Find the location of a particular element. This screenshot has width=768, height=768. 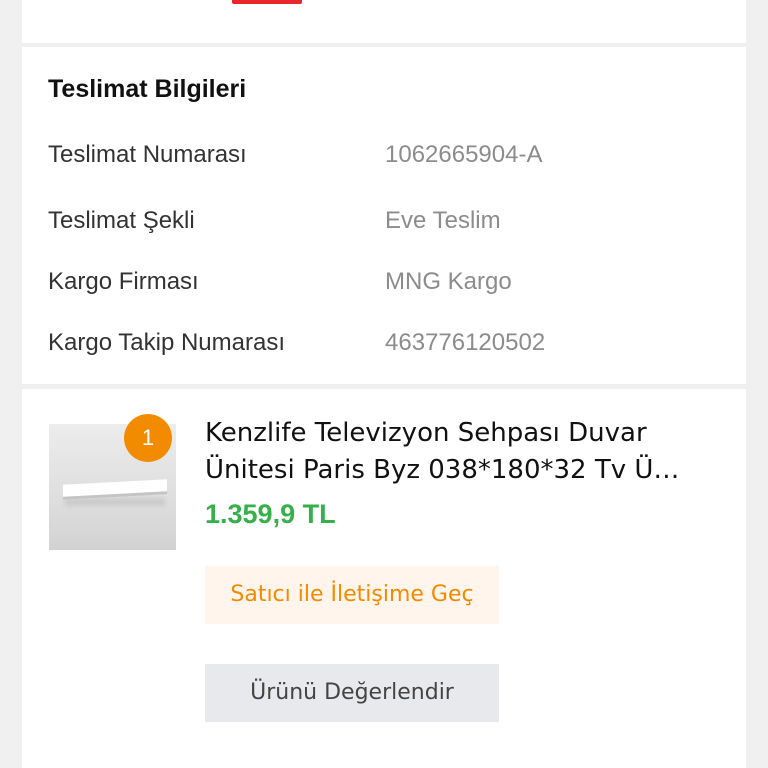

cargo-company-label: Kargo Firması is located at coordinates (123, 281).